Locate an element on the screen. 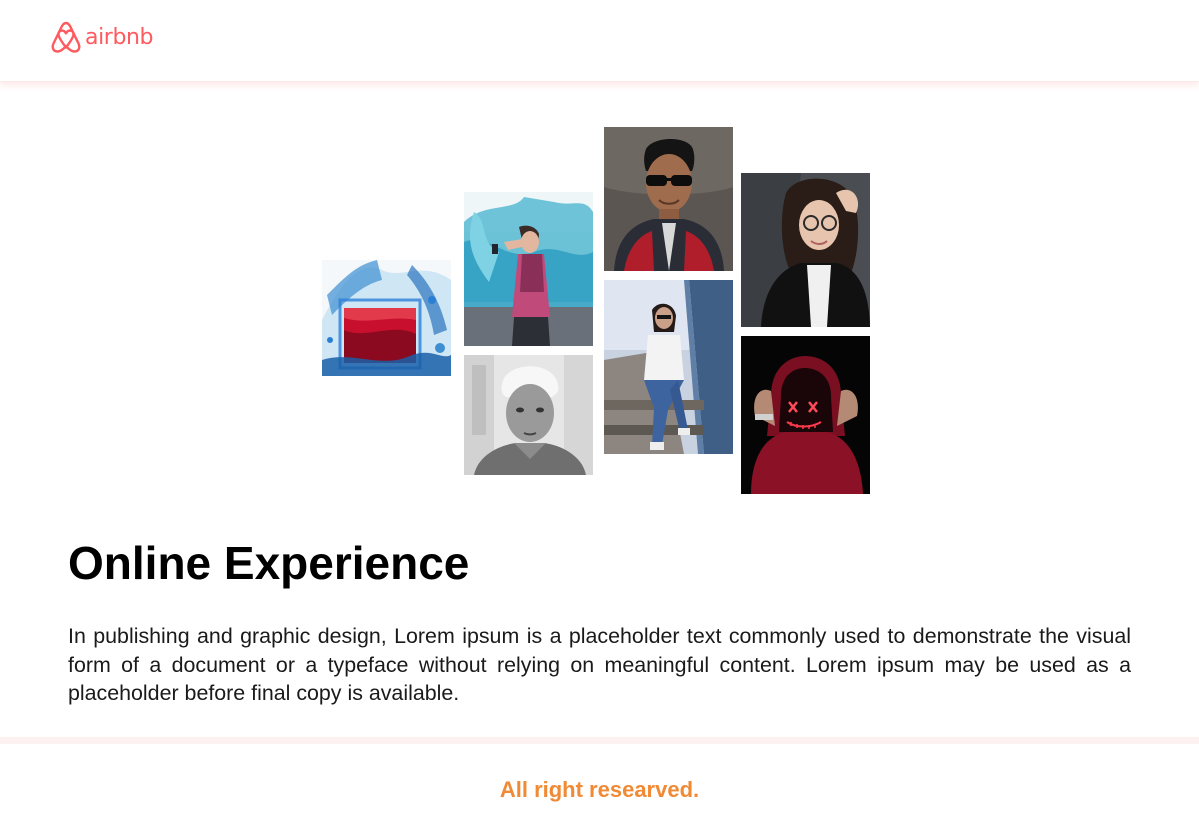 The image size is (1199, 827). man-portrait-bw-photo is located at coordinates (528, 415).